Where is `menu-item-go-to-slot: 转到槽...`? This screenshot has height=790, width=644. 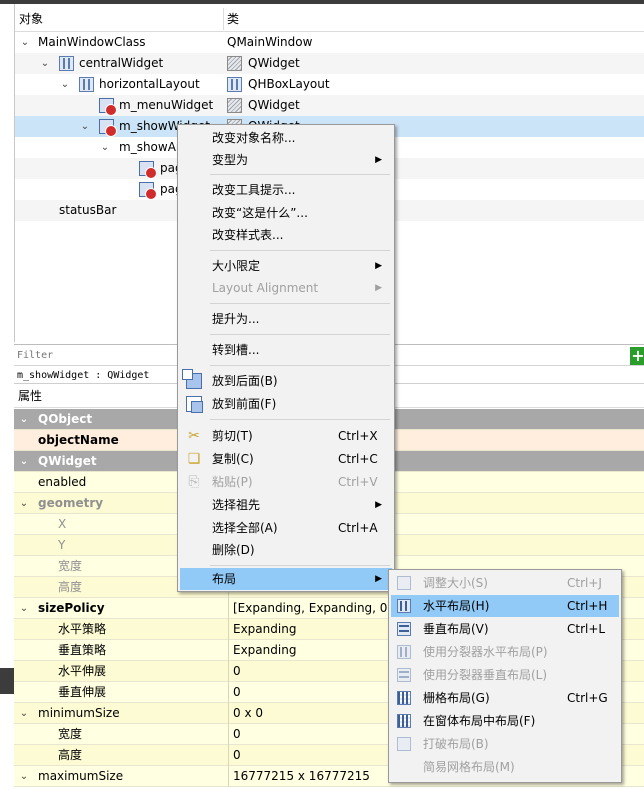 menu-item-go-to-slot: 转到槽... is located at coordinates (286, 350).